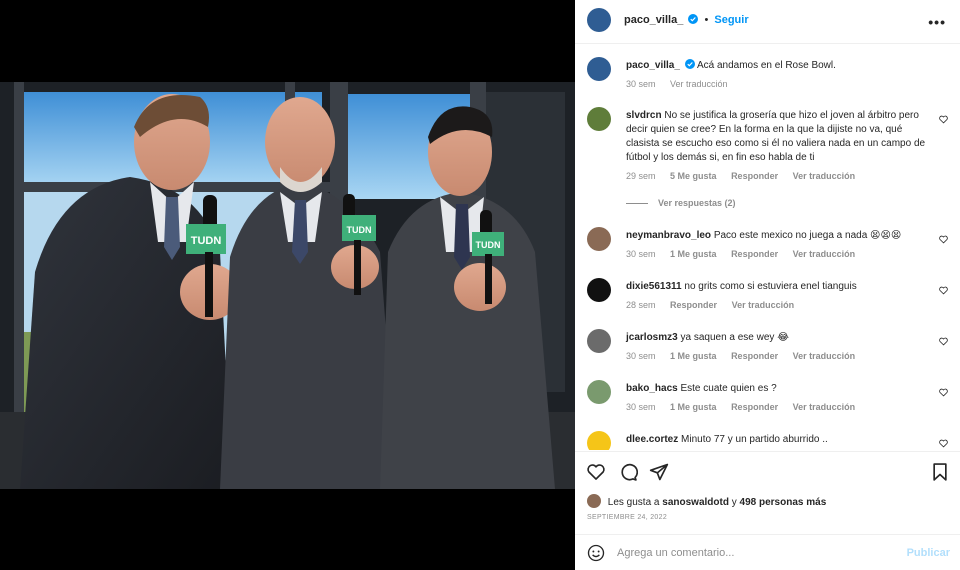  I want to click on likes-conj: y, so click(734, 502).